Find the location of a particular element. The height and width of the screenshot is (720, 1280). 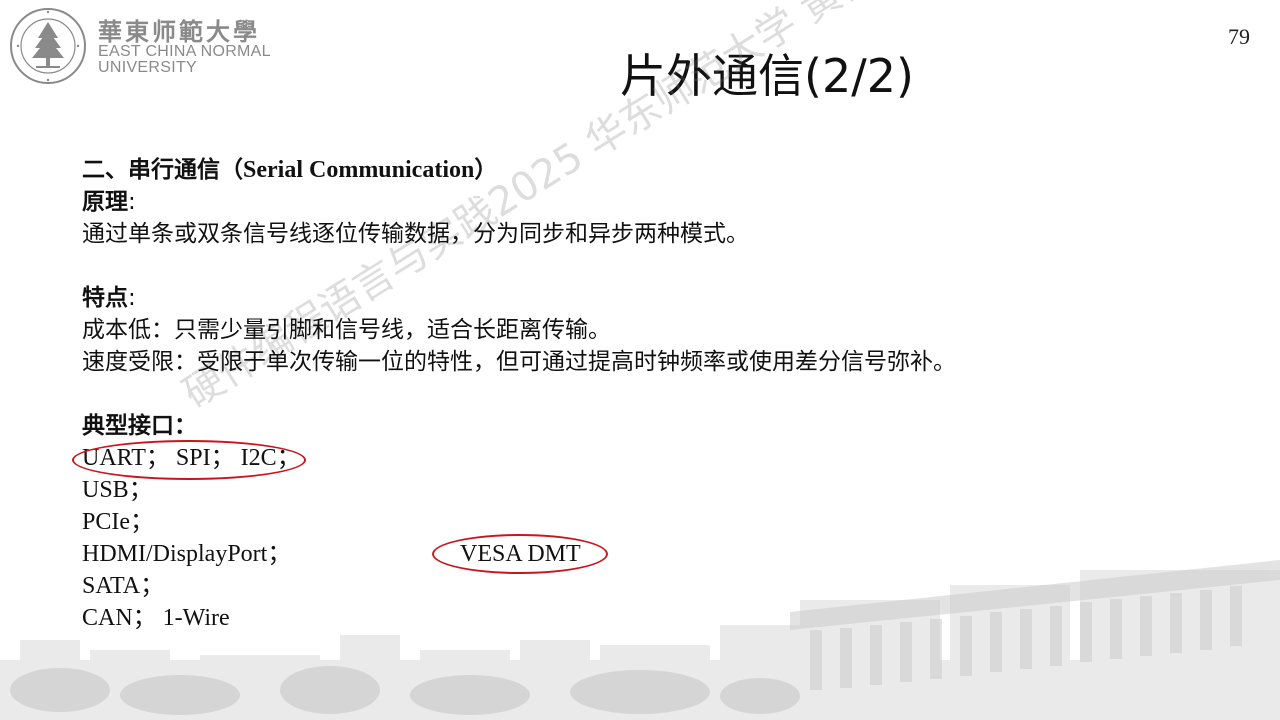

section-heading-en: Serial Communication is located at coordinates (359, 170).